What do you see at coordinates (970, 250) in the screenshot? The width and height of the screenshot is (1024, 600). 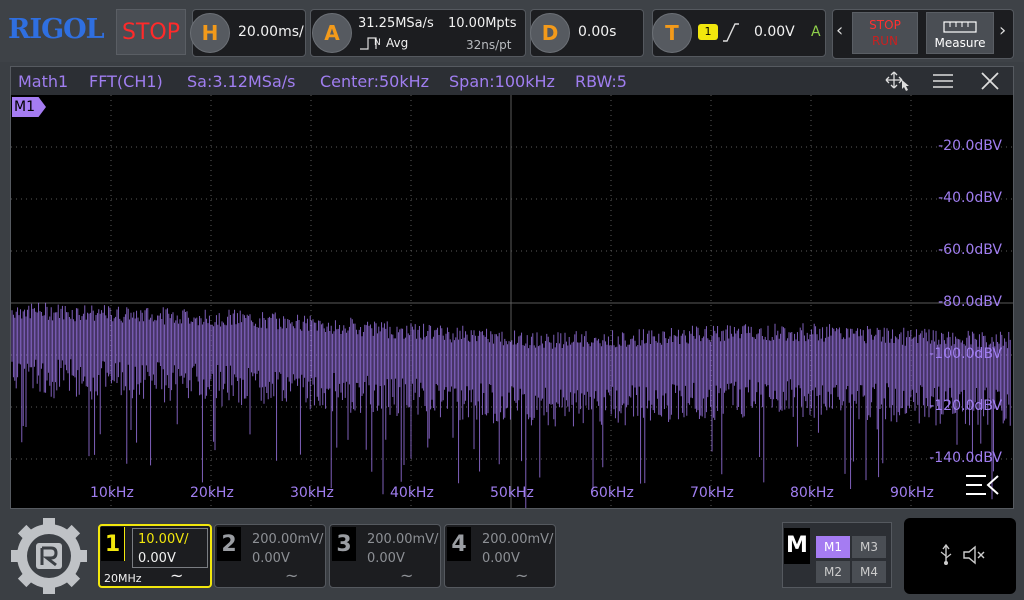 I see `y-tick-label: -60.0dBV` at bounding box center [970, 250].